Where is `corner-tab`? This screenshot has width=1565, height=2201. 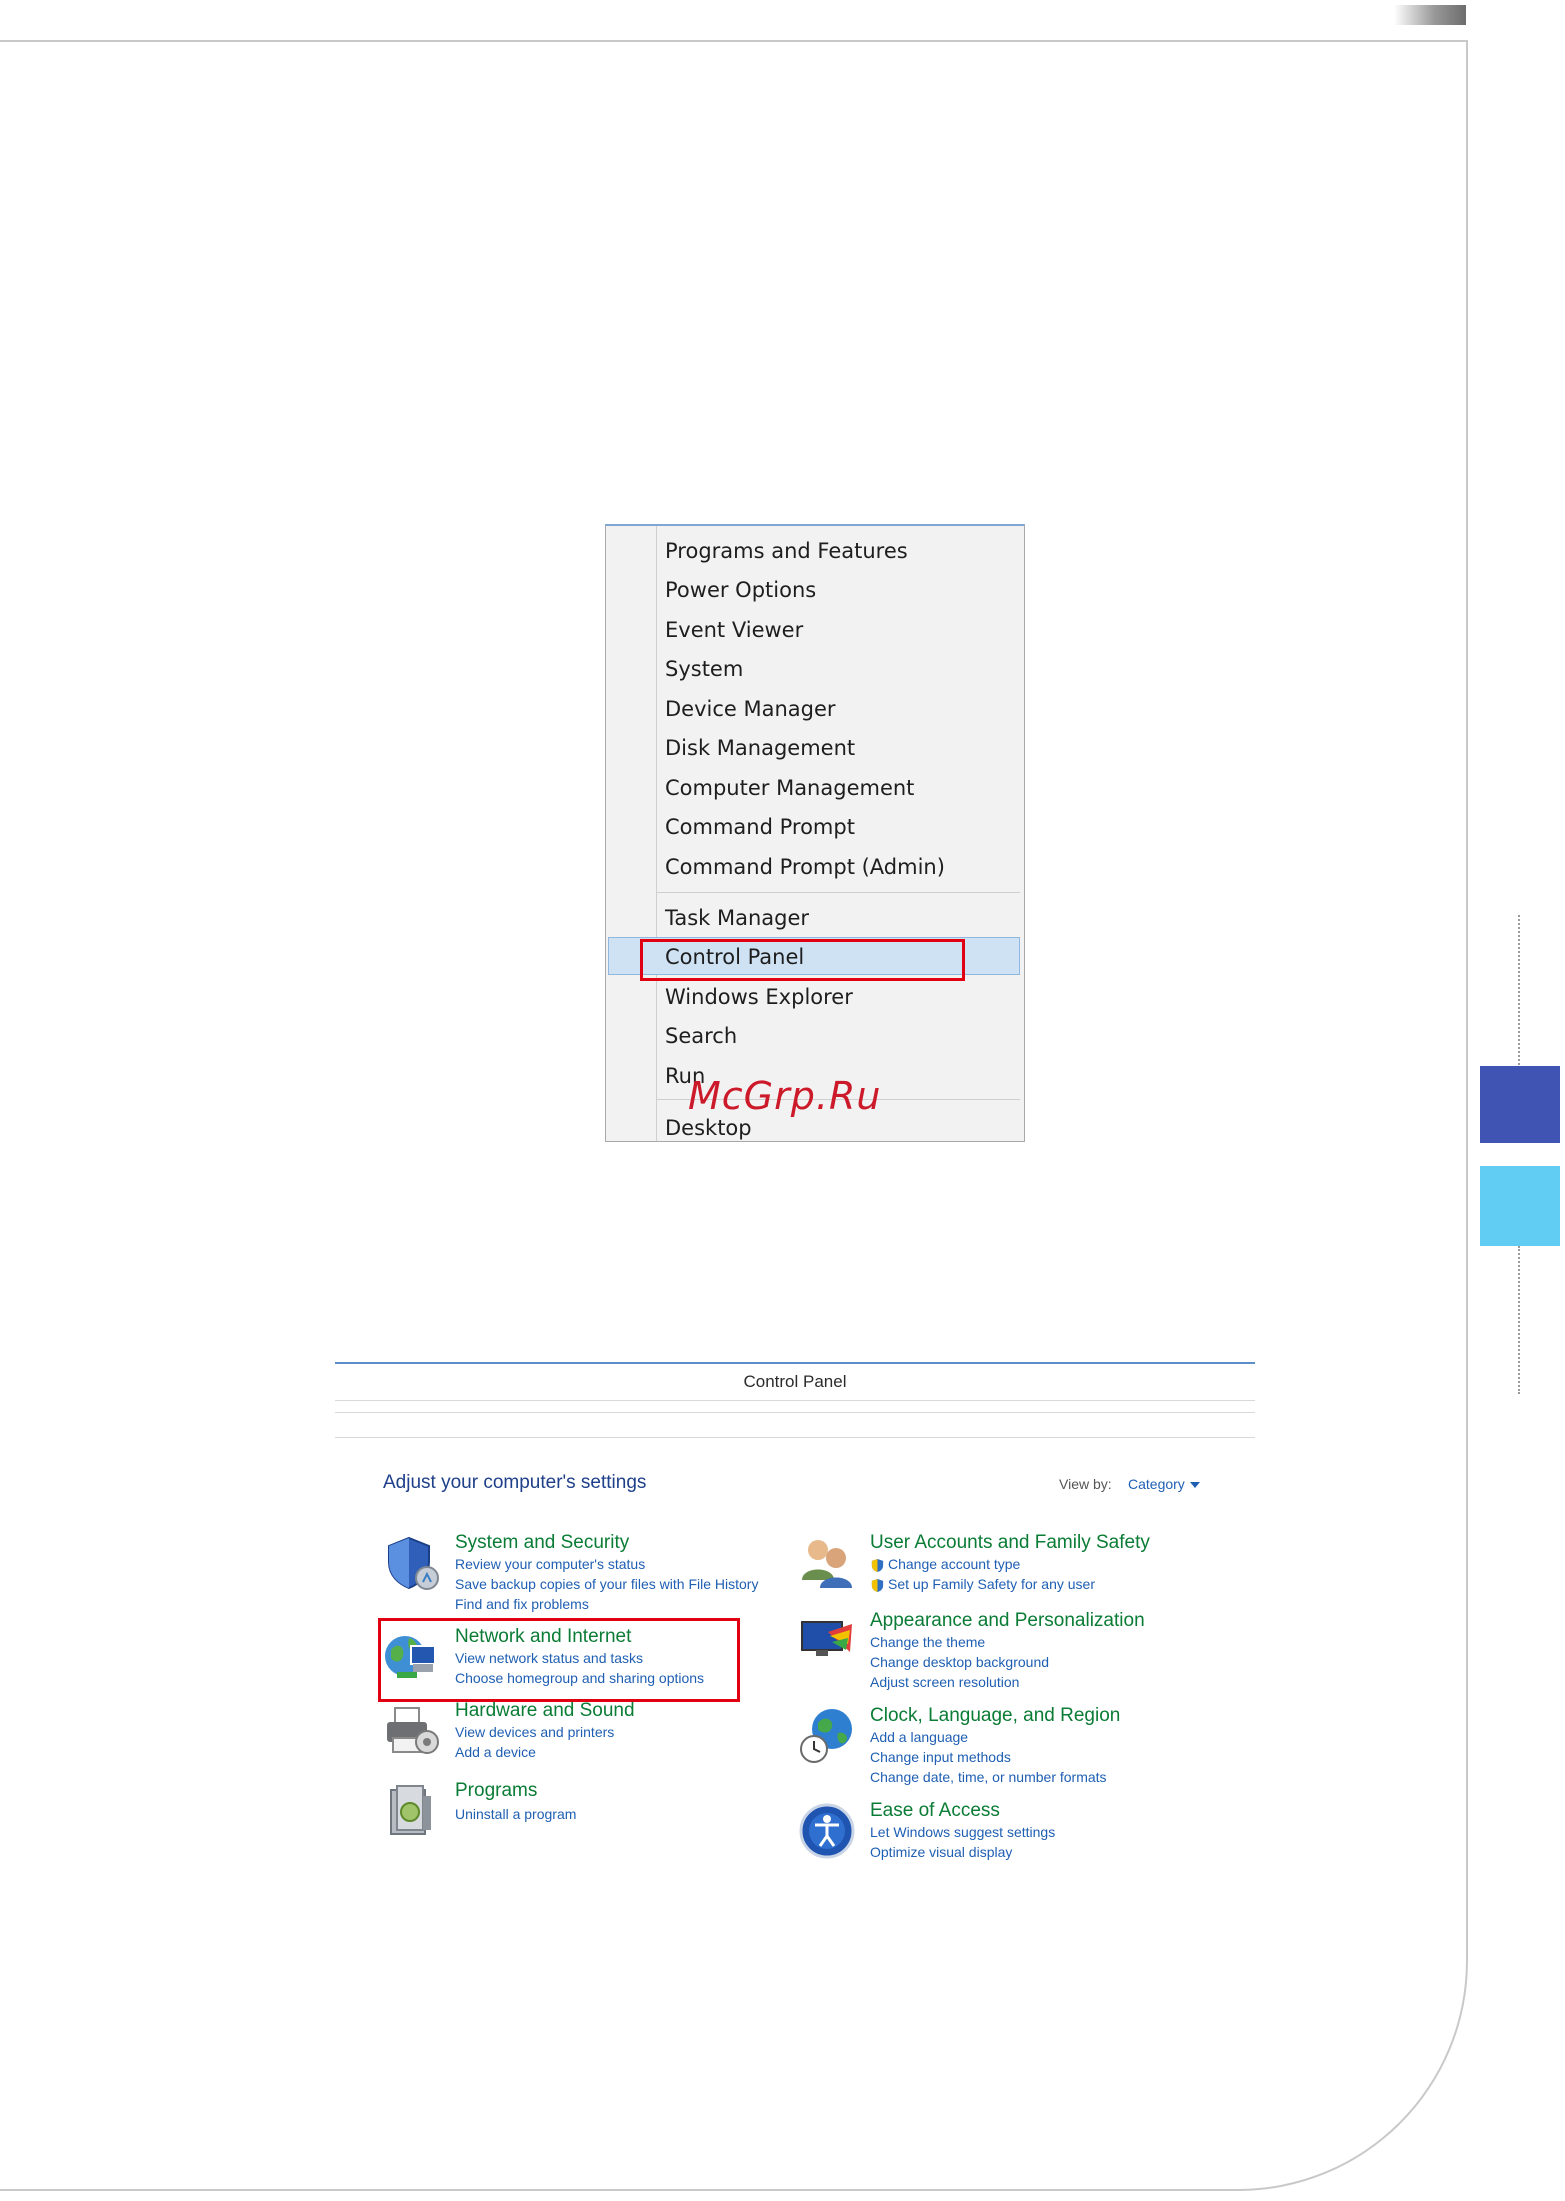 corner-tab is located at coordinates (1430, 15).